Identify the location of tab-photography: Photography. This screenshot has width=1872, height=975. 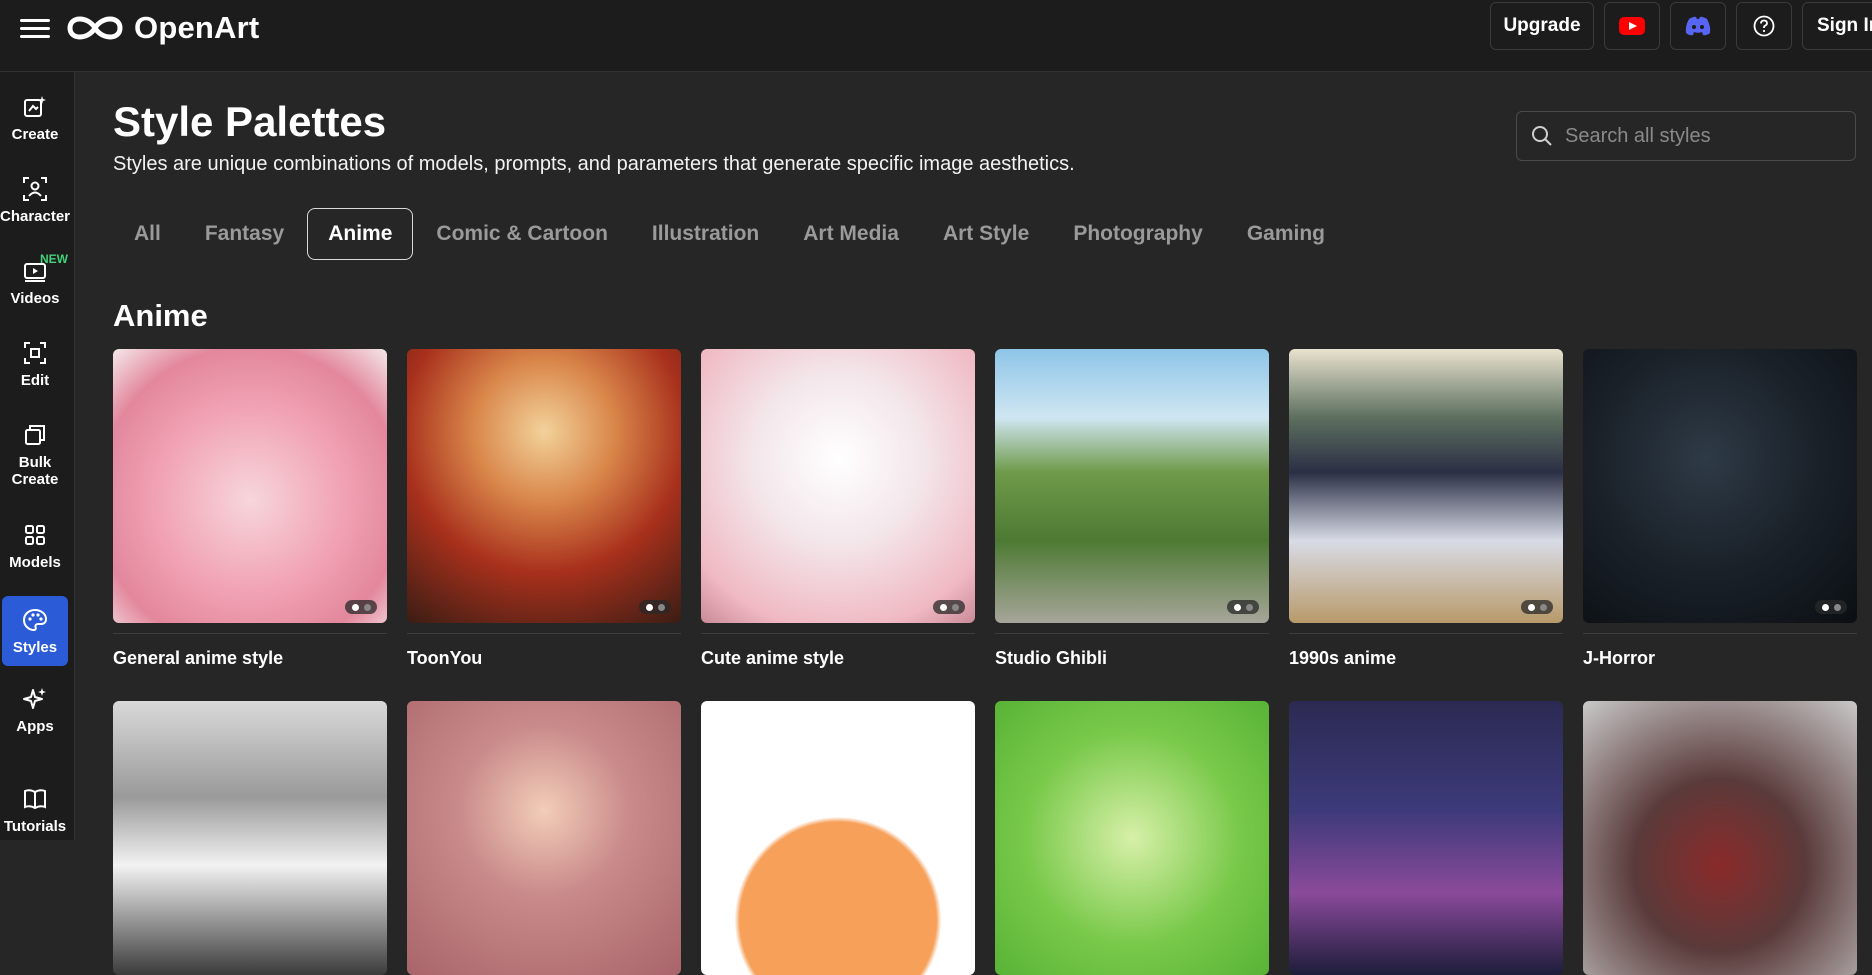
(1138, 234).